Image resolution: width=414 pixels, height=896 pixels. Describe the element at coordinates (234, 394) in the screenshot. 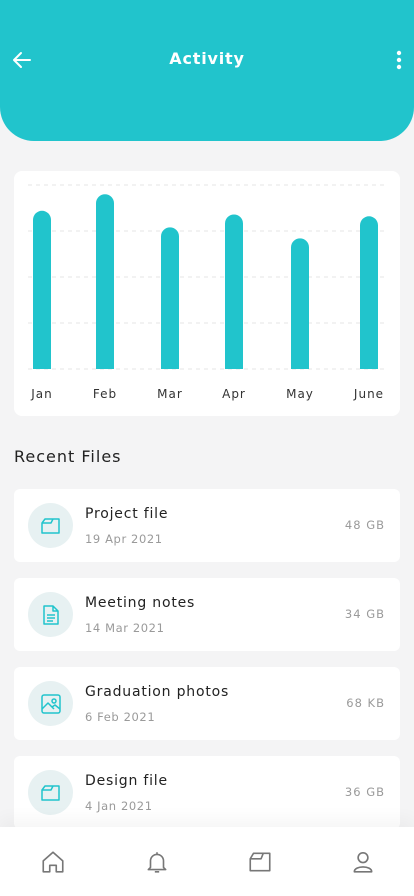

I see `x-tick-label: Apr` at that location.